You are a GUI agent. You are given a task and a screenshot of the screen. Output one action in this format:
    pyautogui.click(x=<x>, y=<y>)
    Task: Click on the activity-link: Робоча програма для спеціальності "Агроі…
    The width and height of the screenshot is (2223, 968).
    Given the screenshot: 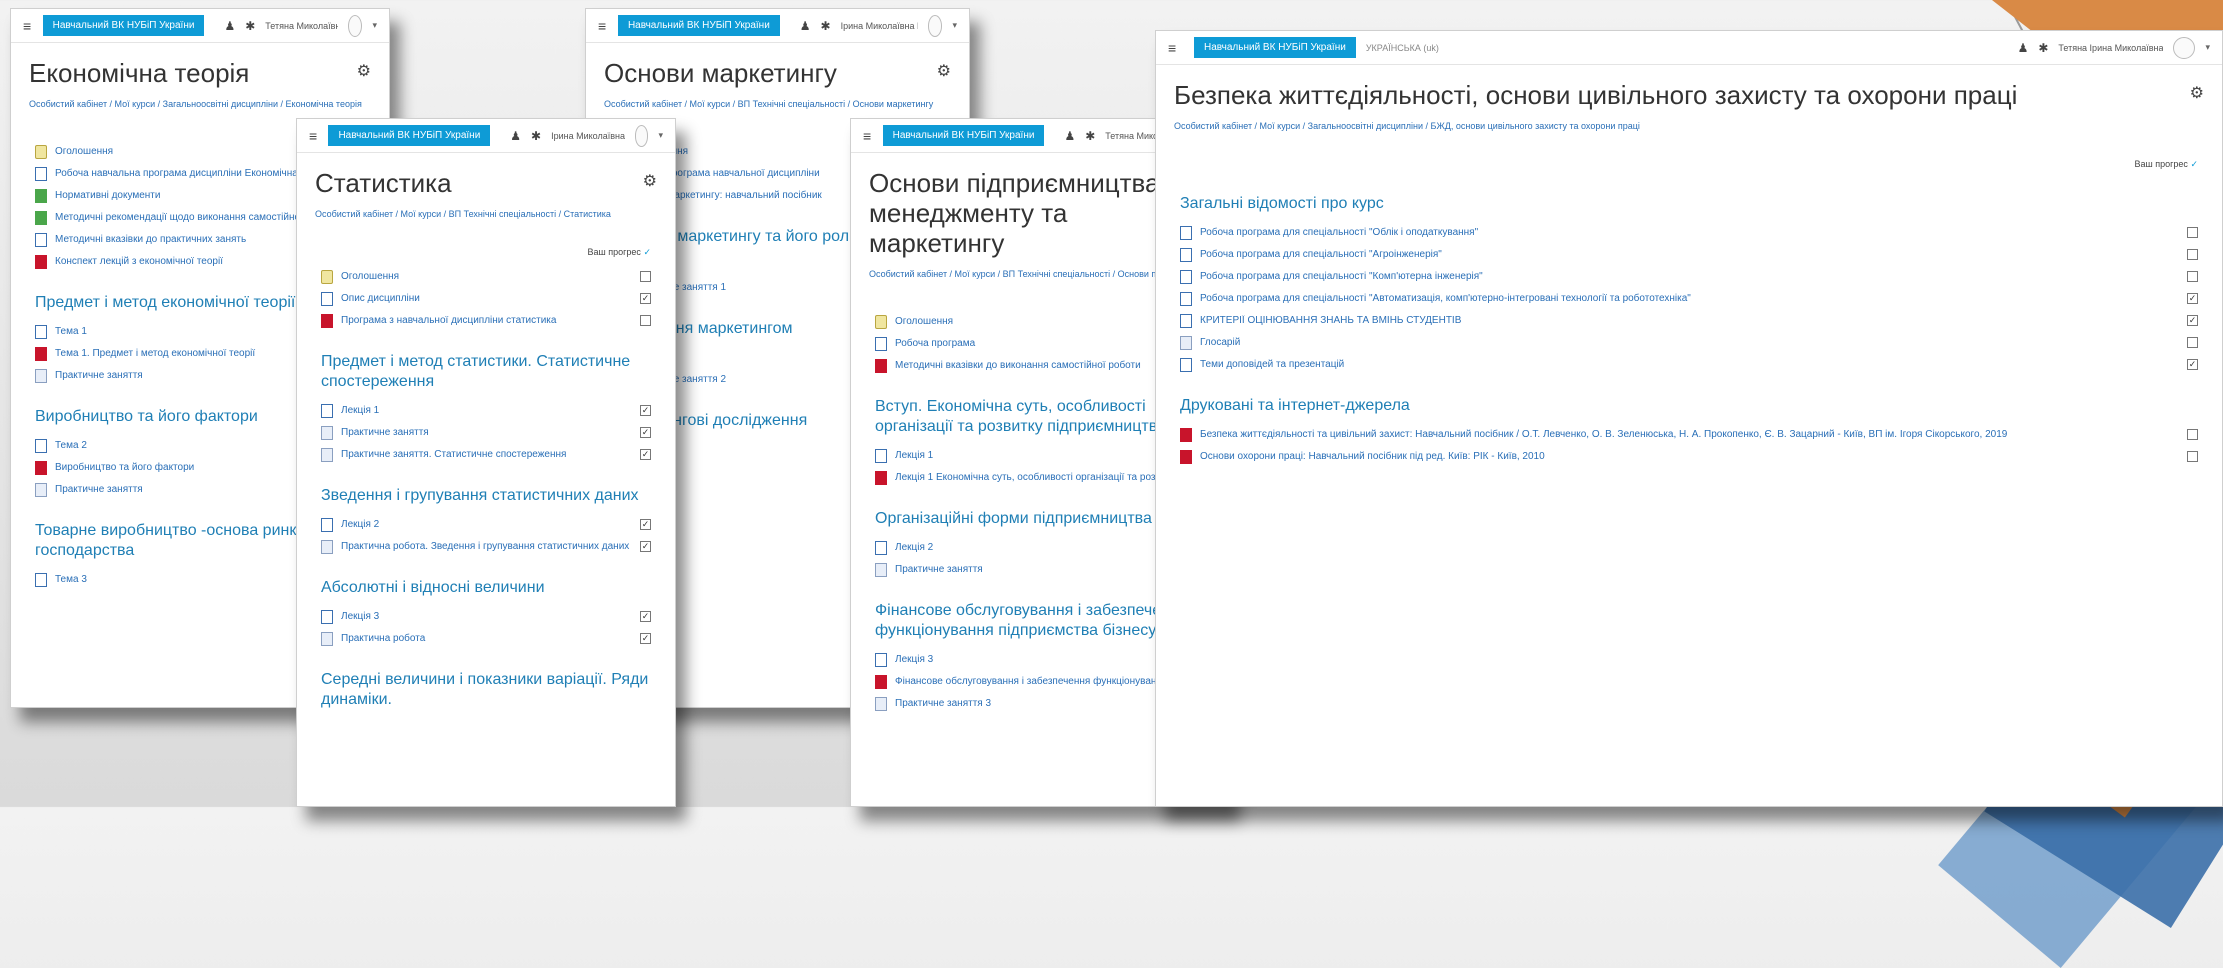 What is the action you would take?
    pyautogui.click(x=1689, y=254)
    